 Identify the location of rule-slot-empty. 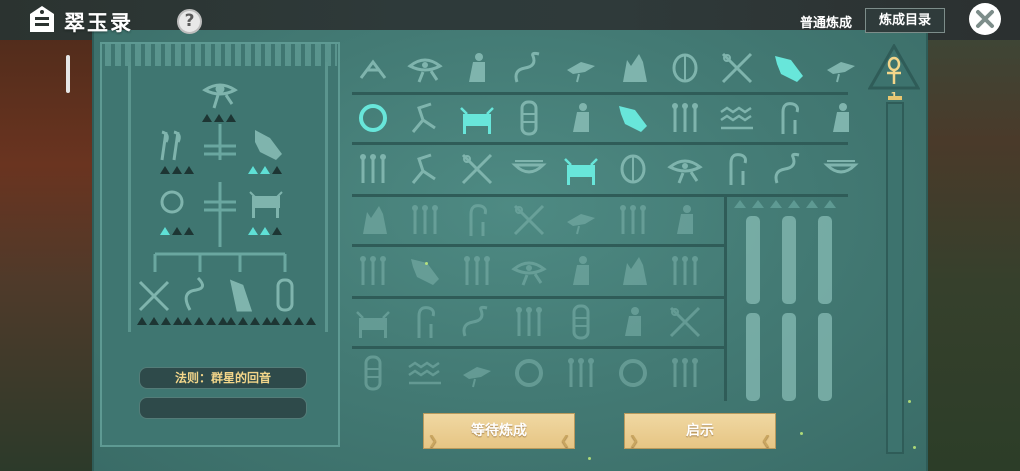
(223, 408).